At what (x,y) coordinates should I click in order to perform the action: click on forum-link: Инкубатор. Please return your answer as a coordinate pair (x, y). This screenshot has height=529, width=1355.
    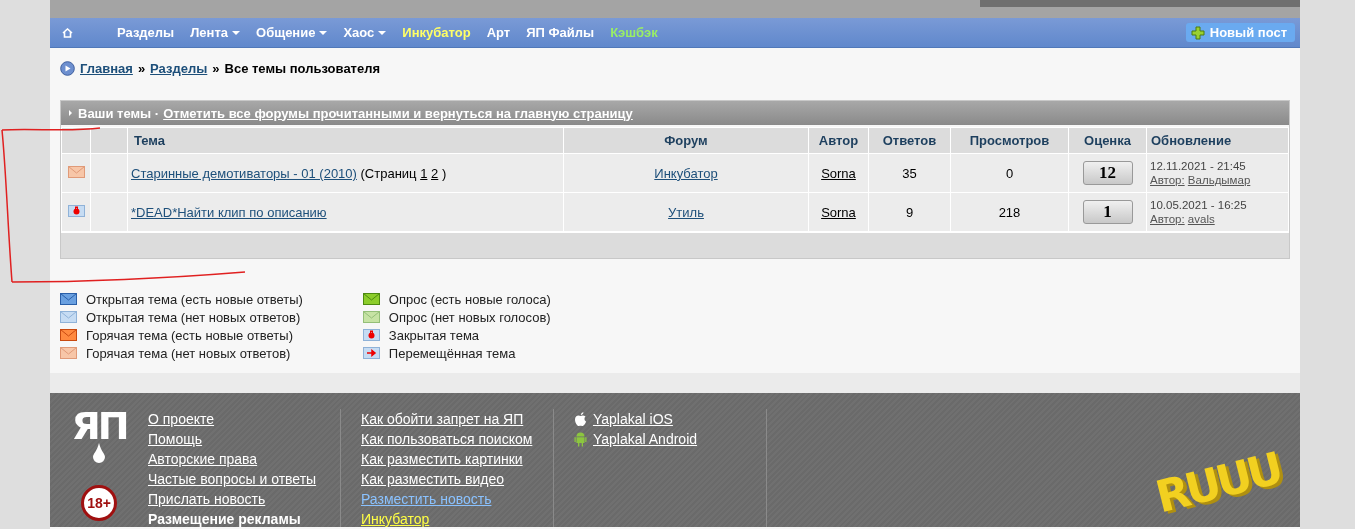
    Looking at the image, I should click on (686, 173).